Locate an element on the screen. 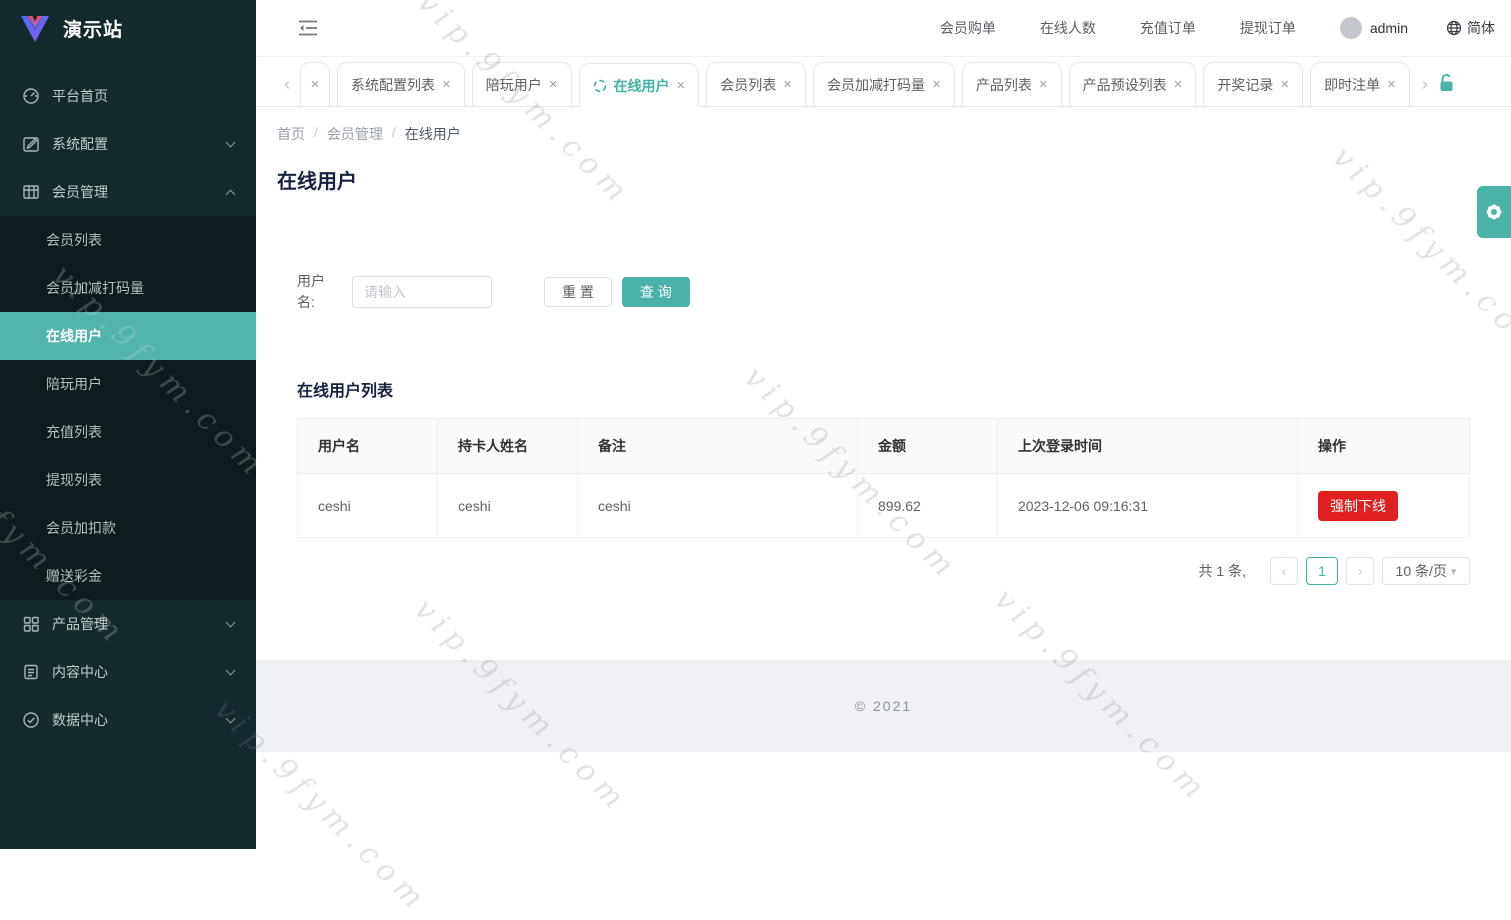 The height and width of the screenshot is (920, 1511). sidebar-subitem-recharge-list: 充值列表 is located at coordinates (128, 432).